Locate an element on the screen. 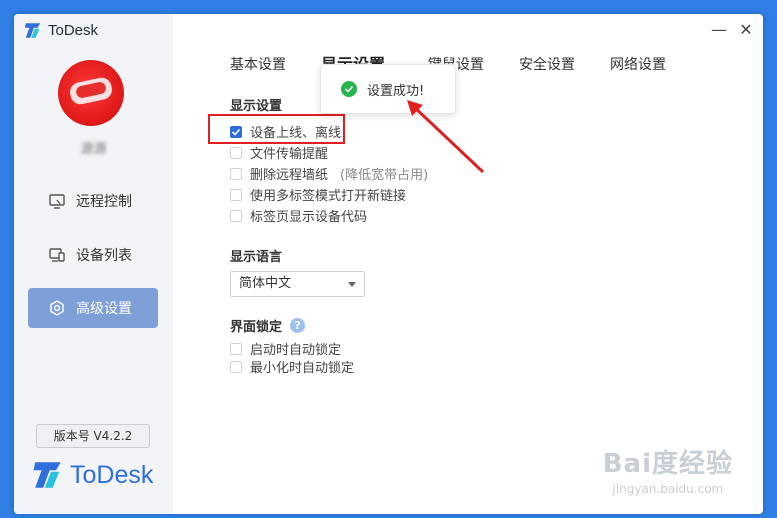 Image resolution: width=777 pixels, height=518 pixels. option-show-device-code: 标签页显示设备代码 is located at coordinates (298, 215).